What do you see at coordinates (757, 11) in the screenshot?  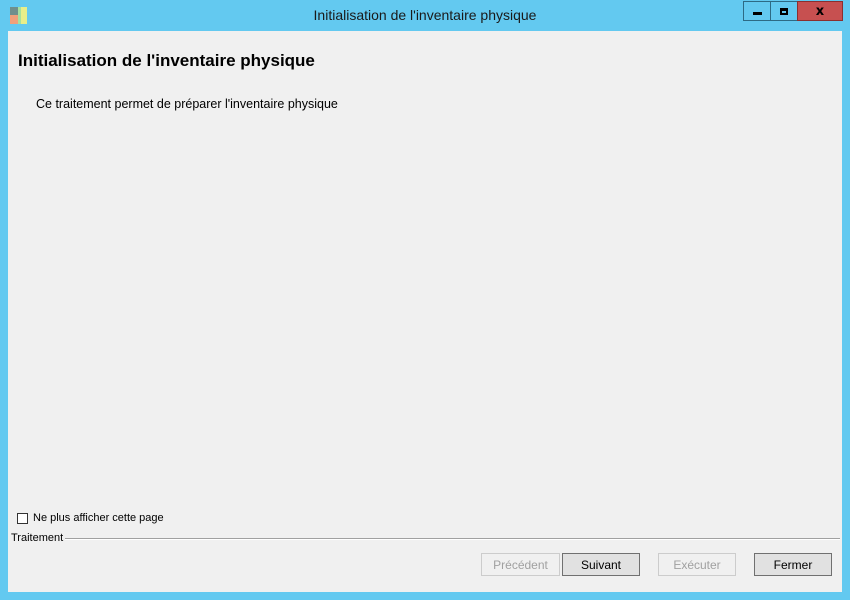 I see `minimize-button` at bounding box center [757, 11].